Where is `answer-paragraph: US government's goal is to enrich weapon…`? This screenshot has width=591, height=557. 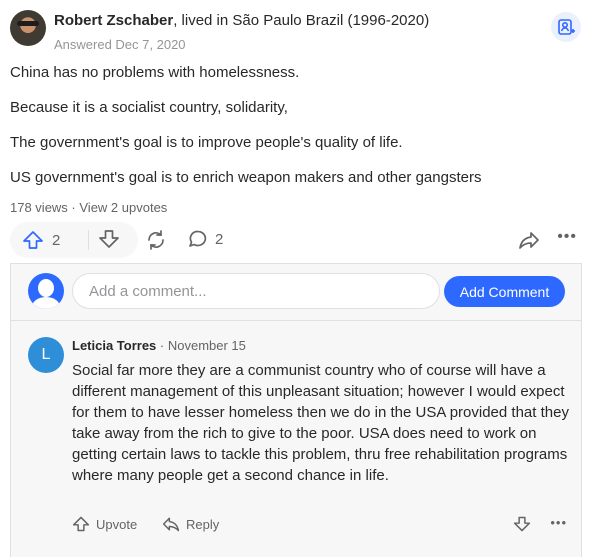 answer-paragraph: US government's goal is to enrich weapon… is located at coordinates (246, 177).